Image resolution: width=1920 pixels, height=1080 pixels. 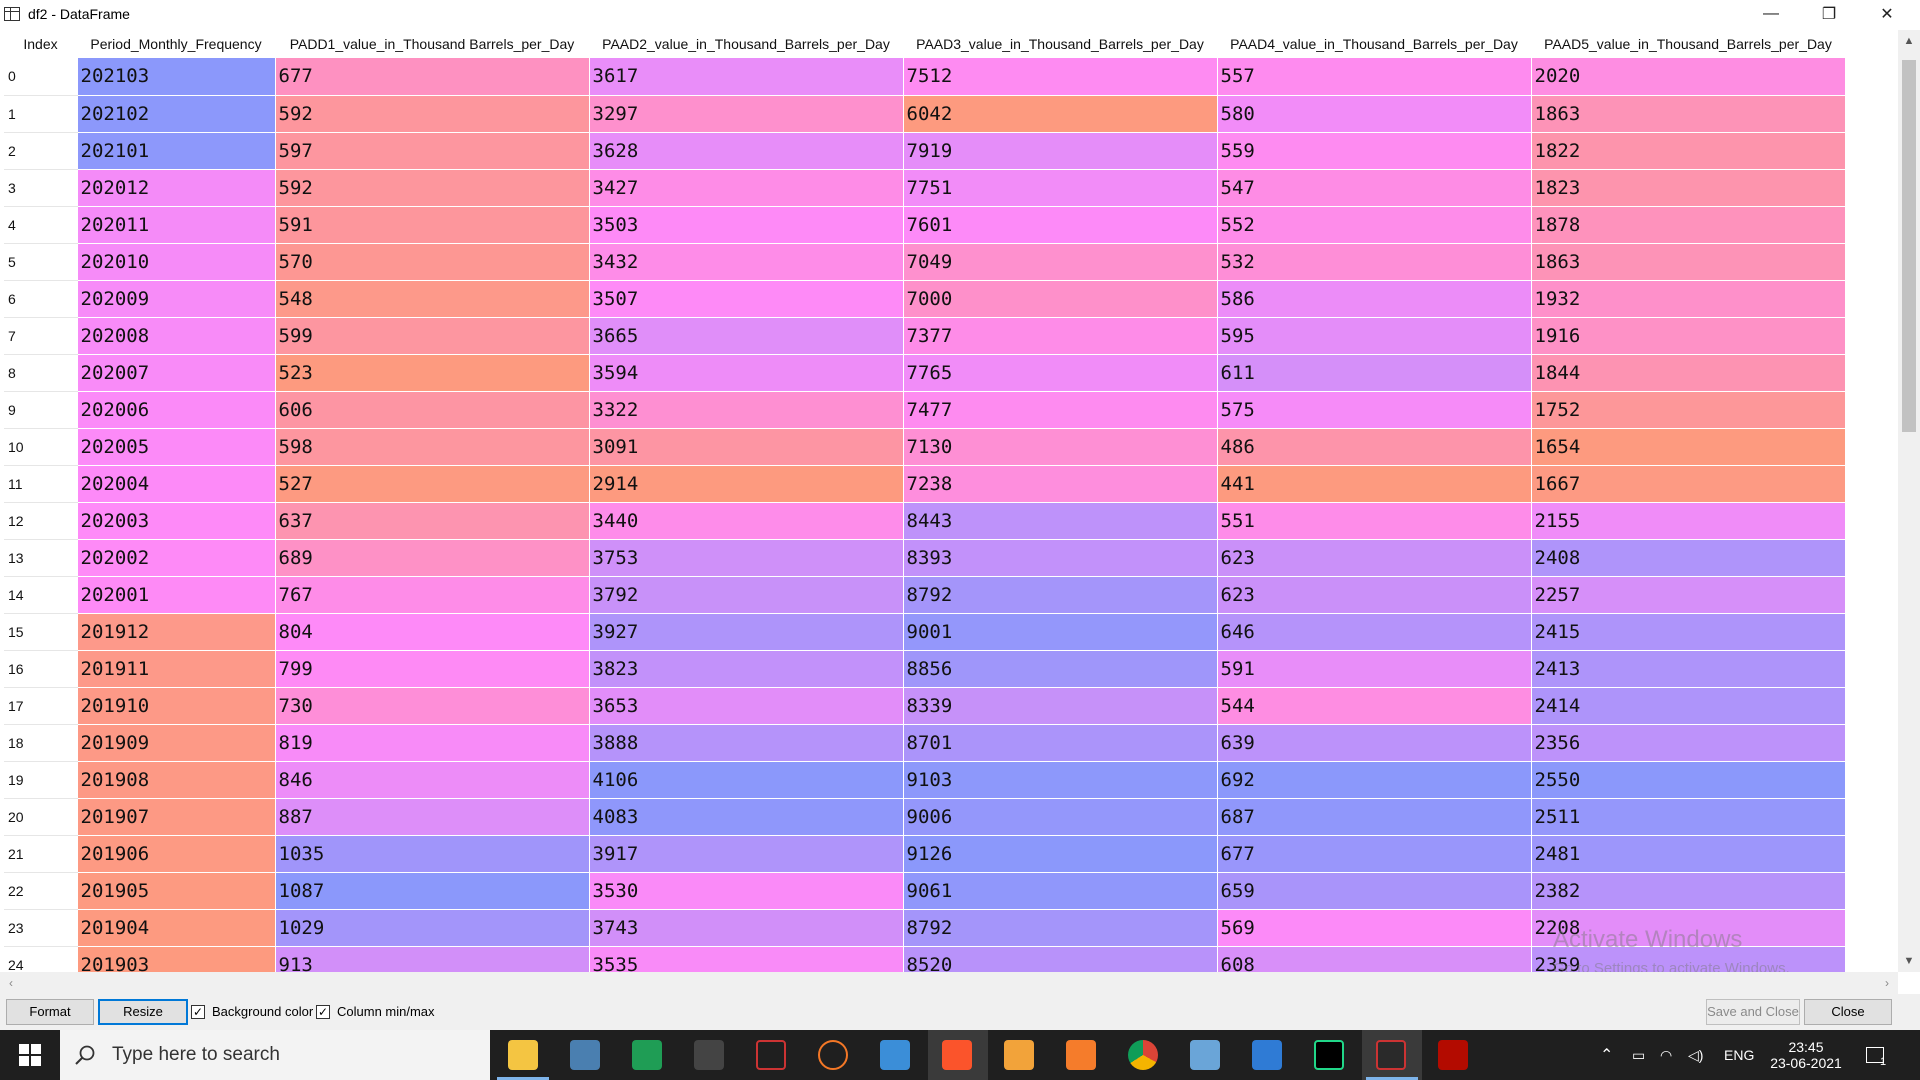 I want to click on table-cell: 3503, so click(x=746, y=225).